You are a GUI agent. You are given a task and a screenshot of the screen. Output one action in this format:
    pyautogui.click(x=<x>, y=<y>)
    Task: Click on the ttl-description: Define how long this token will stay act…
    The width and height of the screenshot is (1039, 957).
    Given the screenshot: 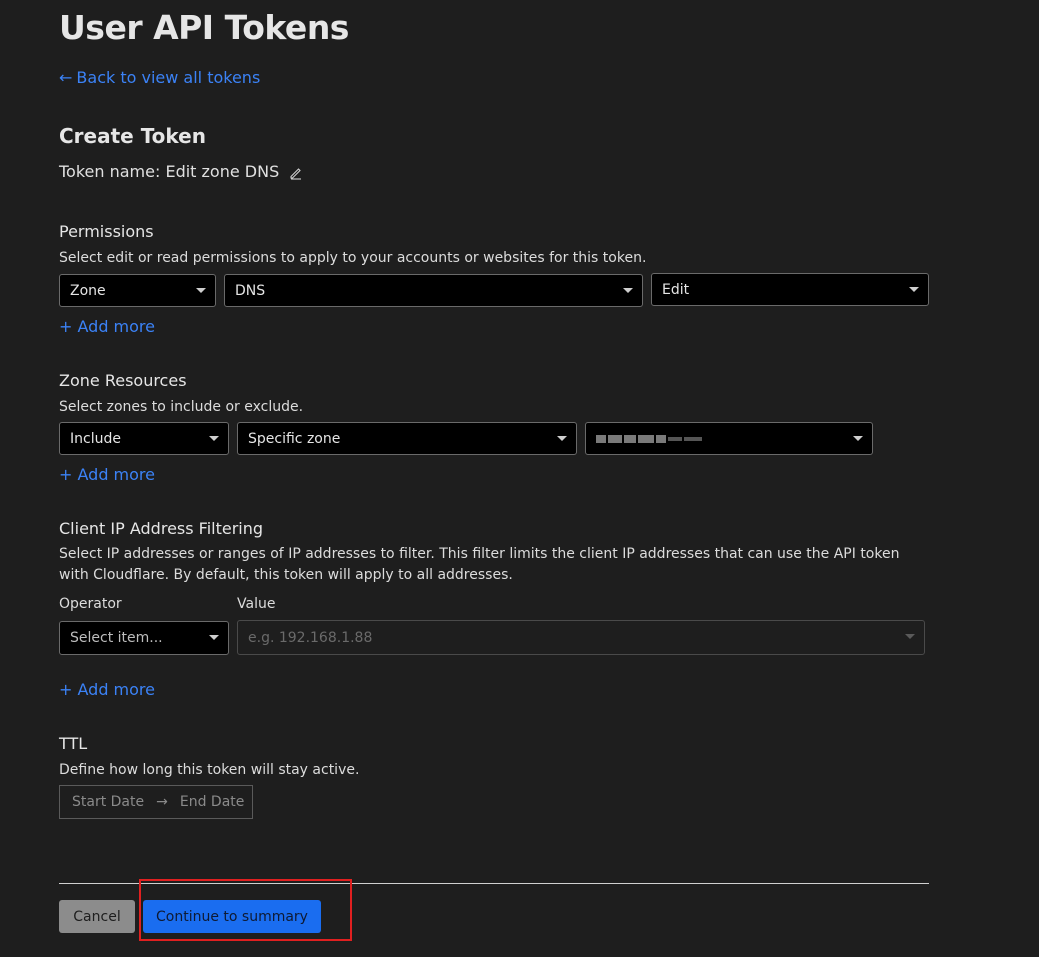 What is the action you would take?
    pyautogui.click(x=209, y=770)
    